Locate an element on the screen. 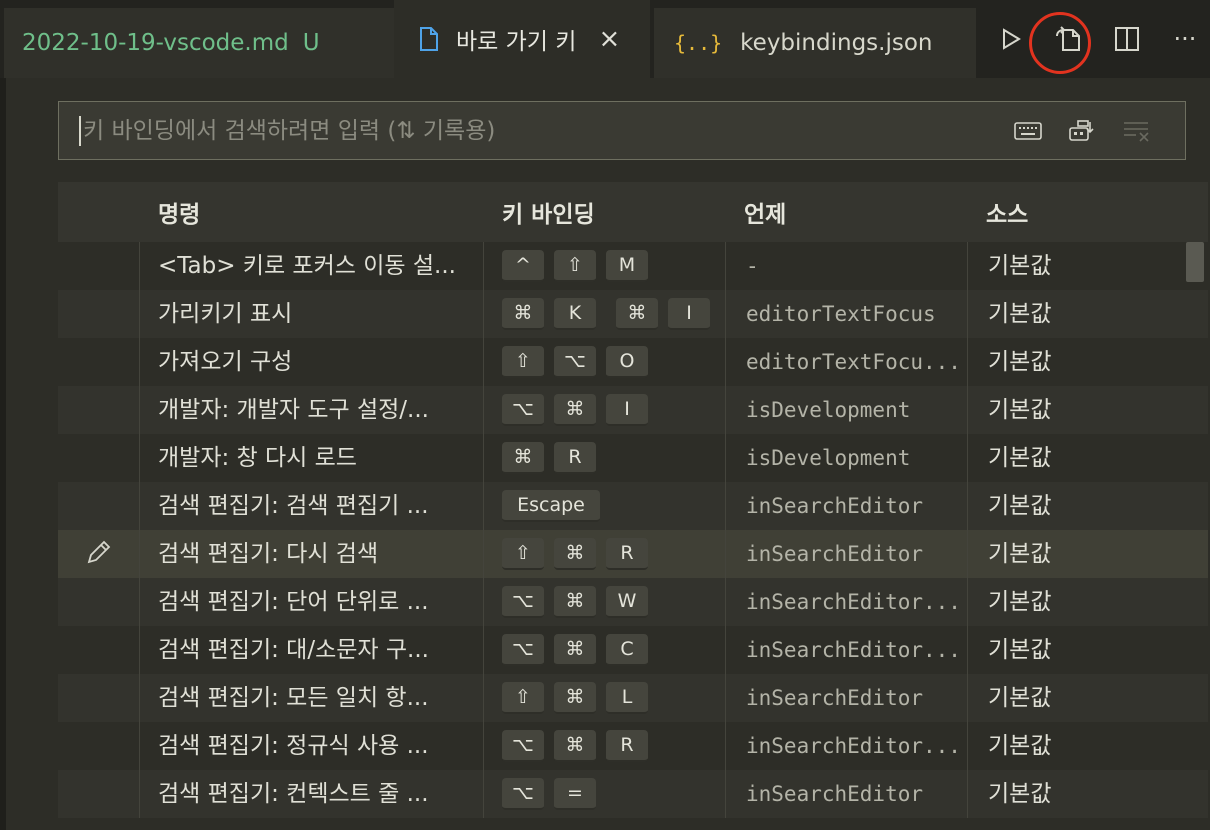  when-cell: editorTextFocus is located at coordinates (847, 314).